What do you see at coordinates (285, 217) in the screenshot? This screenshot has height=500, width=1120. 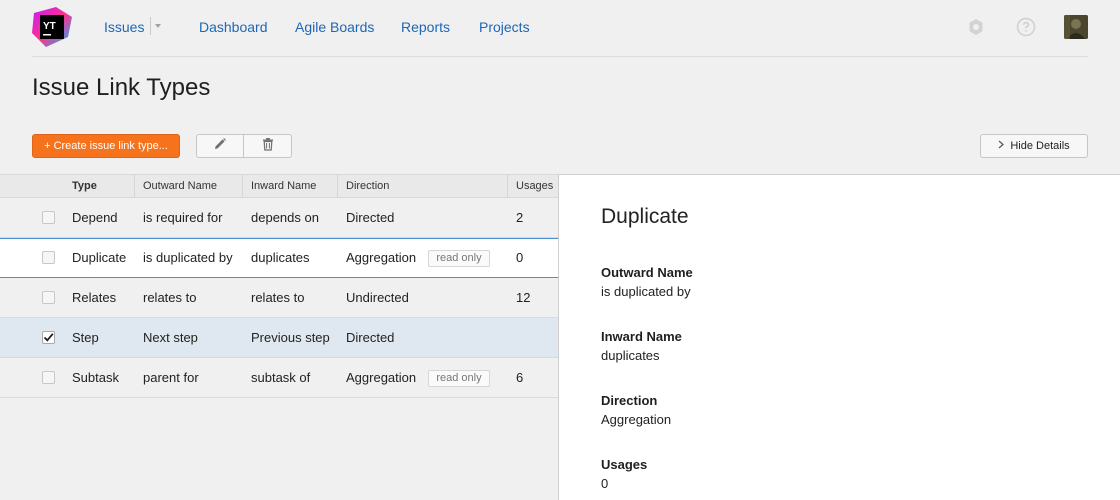 I see `inward-cell: depends on` at bounding box center [285, 217].